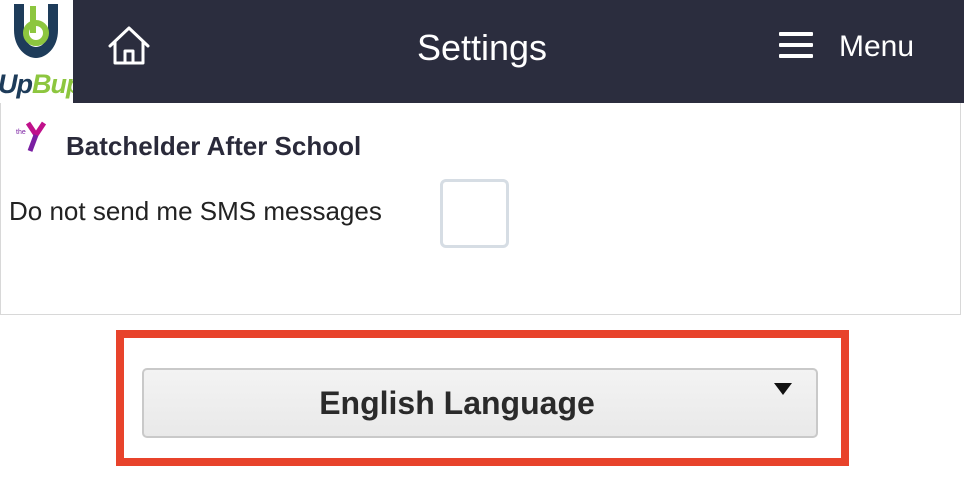 This screenshot has height=490, width=964. What do you see at coordinates (877, 46) in the screenshot?
I see `menu-label: Menu` at bounding box center [877, 46].